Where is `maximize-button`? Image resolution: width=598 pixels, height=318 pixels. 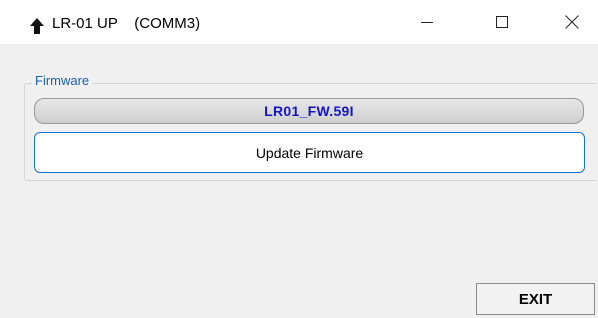 maximize-button is located at coordinates (502, 22).